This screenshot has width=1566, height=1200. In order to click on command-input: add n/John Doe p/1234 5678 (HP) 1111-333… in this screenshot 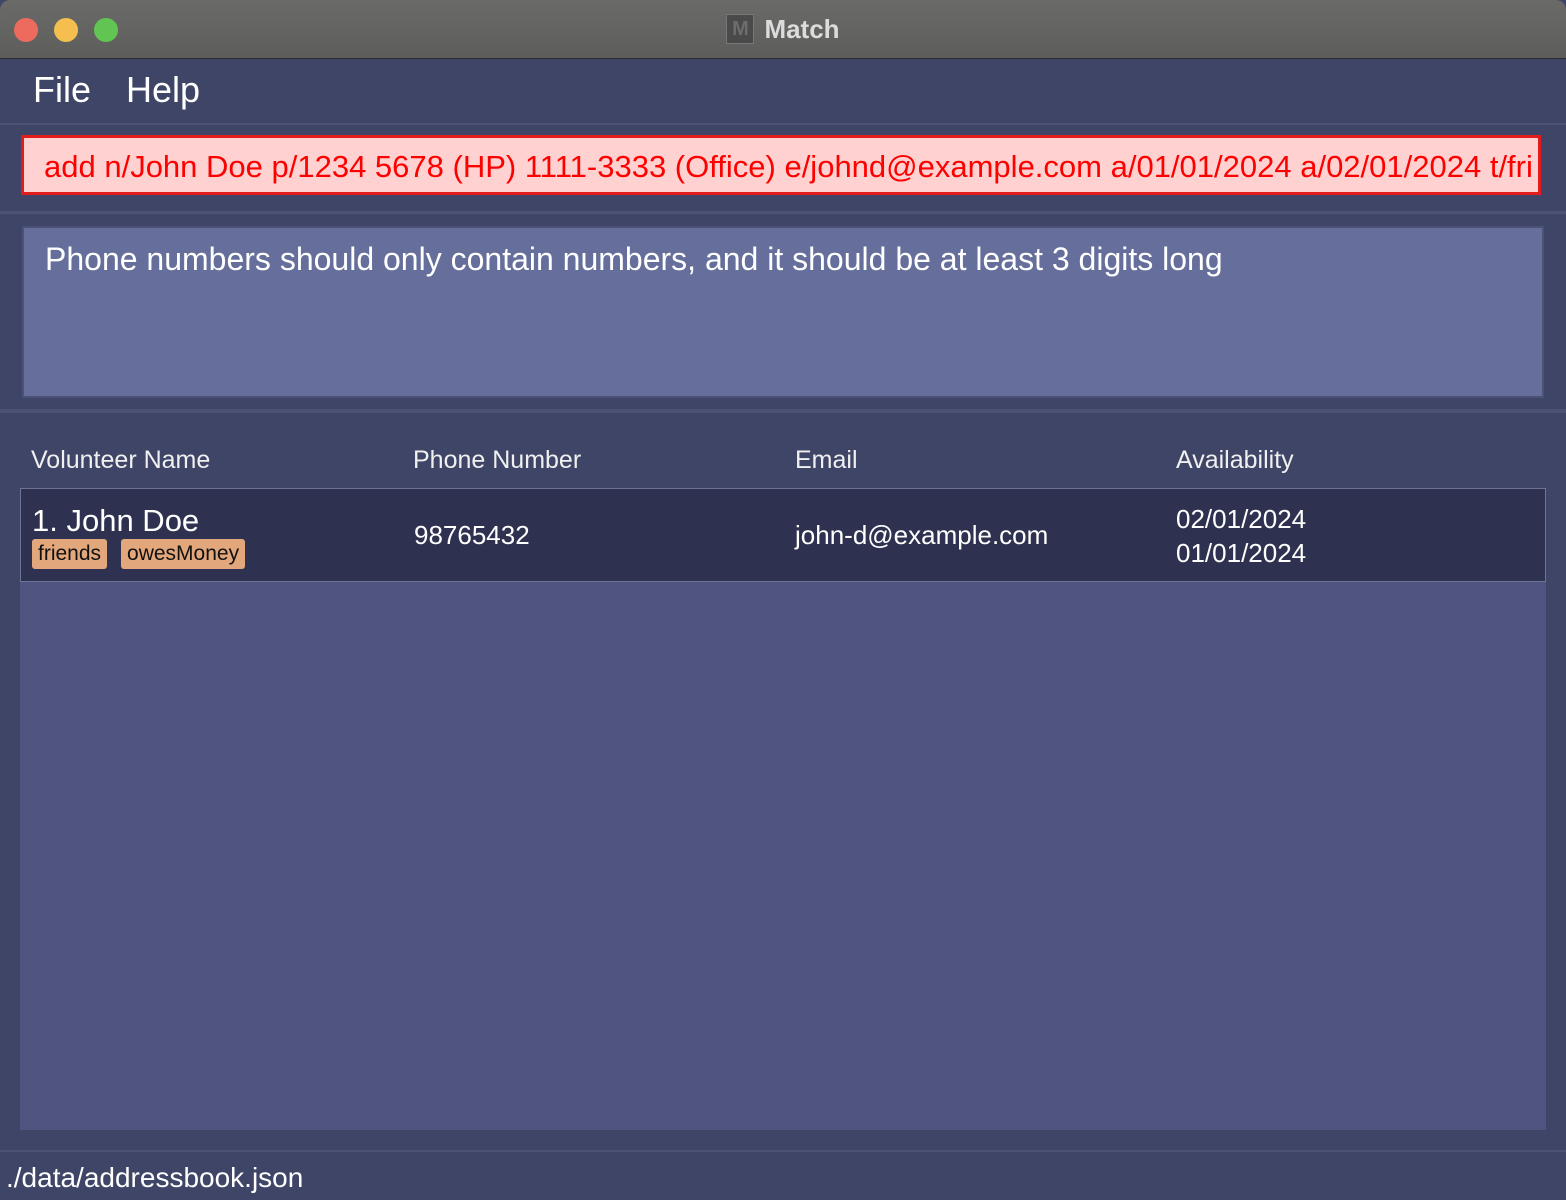, I will do `click(781, 165)`.